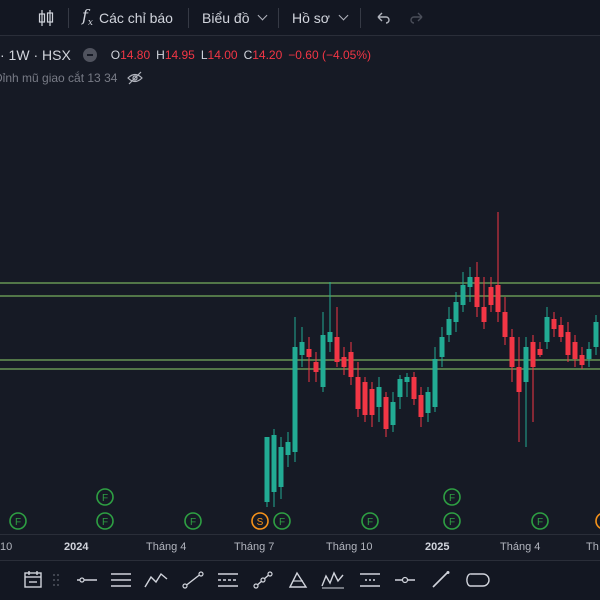 This screenshot has width=600, height=600. What do you see at coordinates (193, 580) in the screenshot?
I see `trend-line-icon` at bounding box center [193, 580].